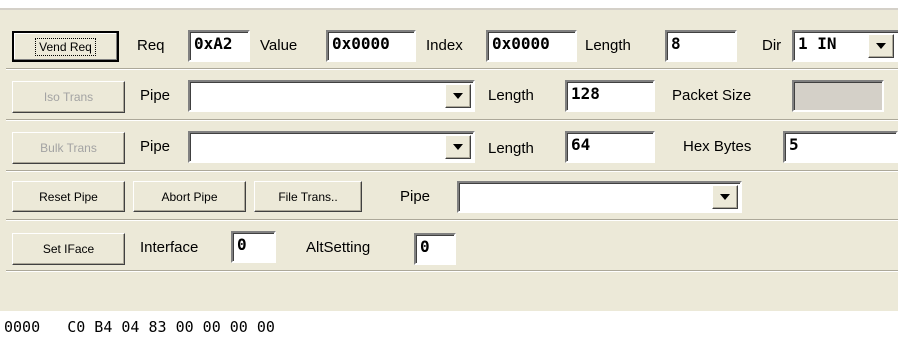  I want to click on iso-trans-button-label: Iso Trans, so click(68, 97).